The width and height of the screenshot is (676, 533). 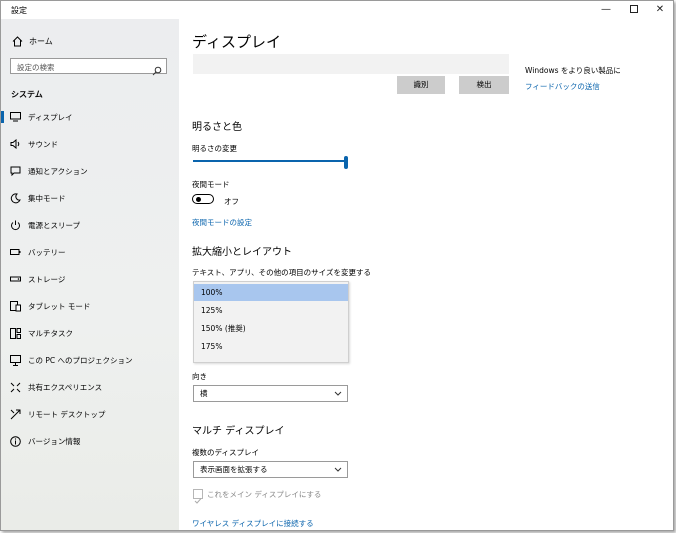 What do you see at coordinates (90, 441) in the screenshot?
I see `sidebar-item-about: バージョン情報` at bounding box center [90, 441].